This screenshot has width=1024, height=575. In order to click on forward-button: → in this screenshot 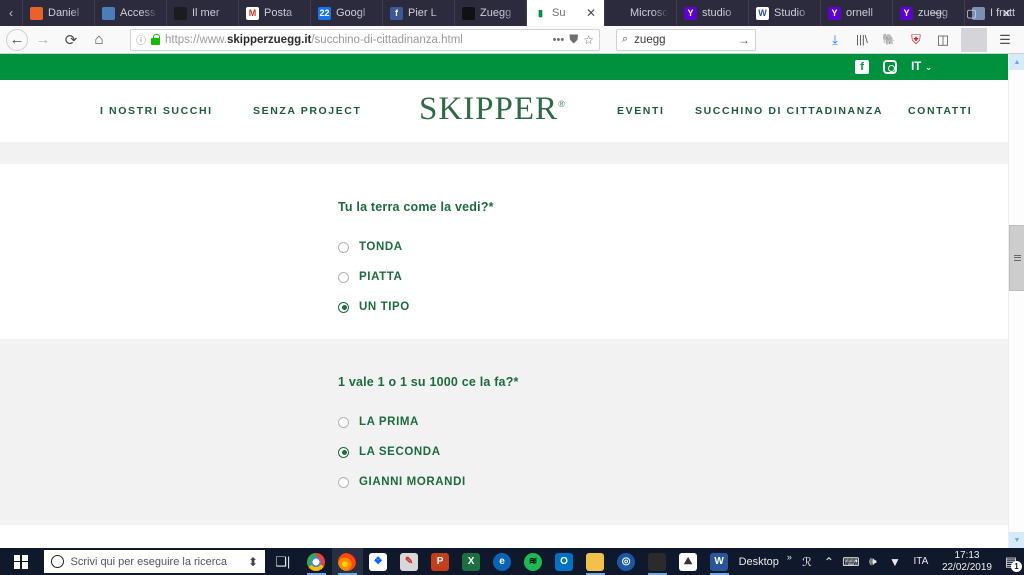, I will do `click(43, 40)`.